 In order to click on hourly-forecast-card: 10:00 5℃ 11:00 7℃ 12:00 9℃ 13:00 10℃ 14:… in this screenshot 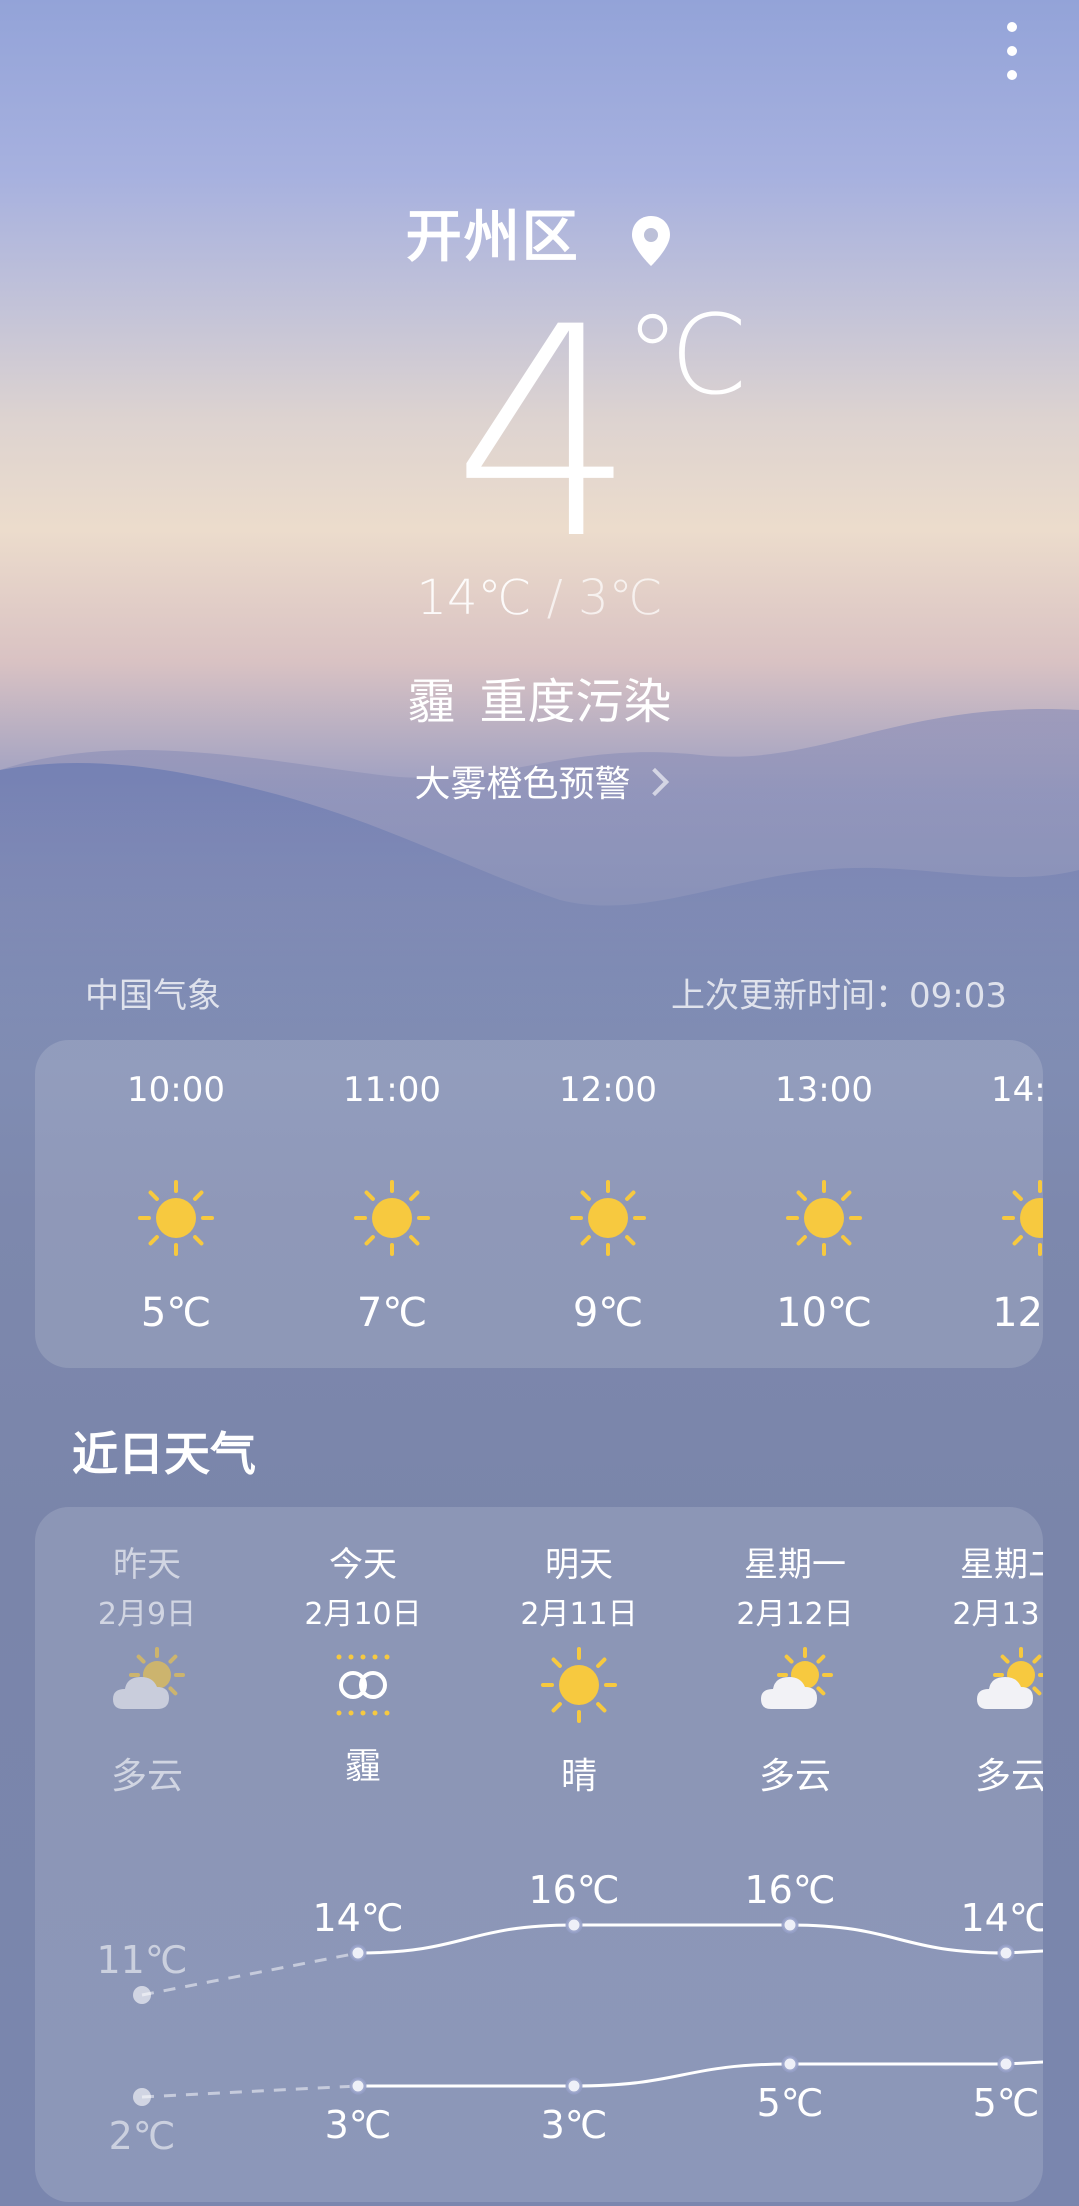, I will do `click(539, 1204)`.